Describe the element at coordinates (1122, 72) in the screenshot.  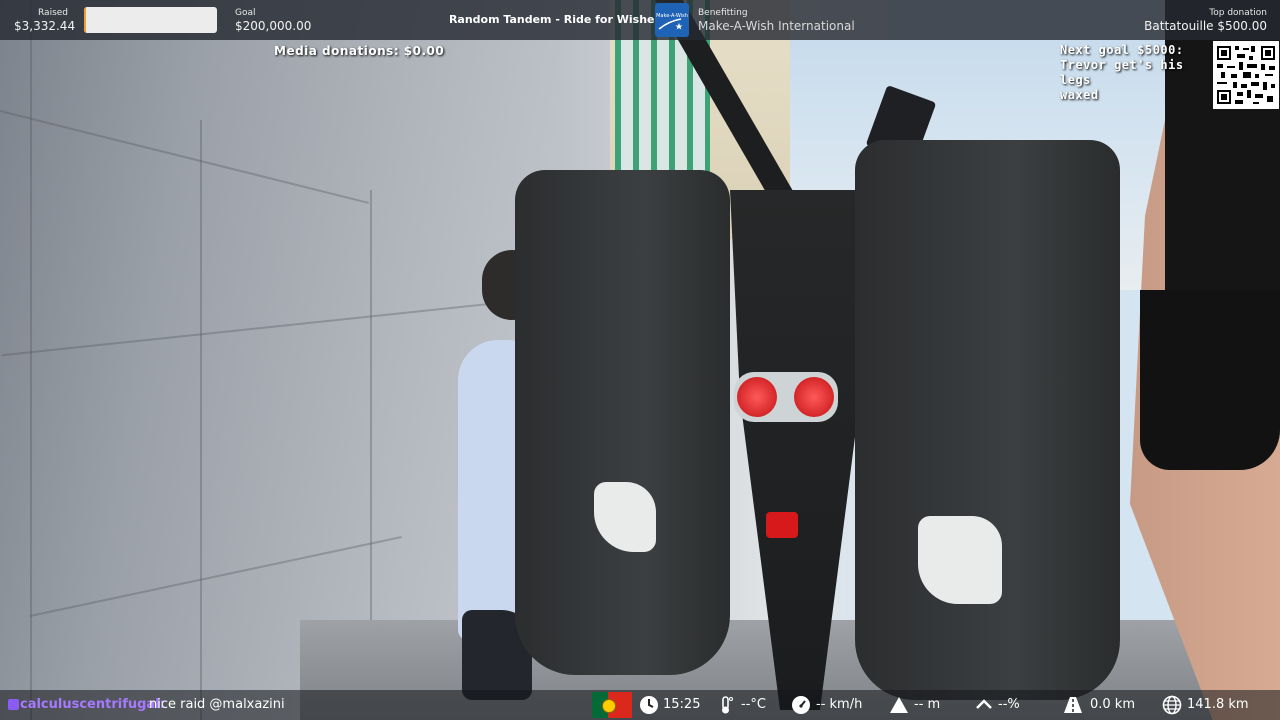
I see `next-goal-line-2: Trevor get's his legs` at that location.